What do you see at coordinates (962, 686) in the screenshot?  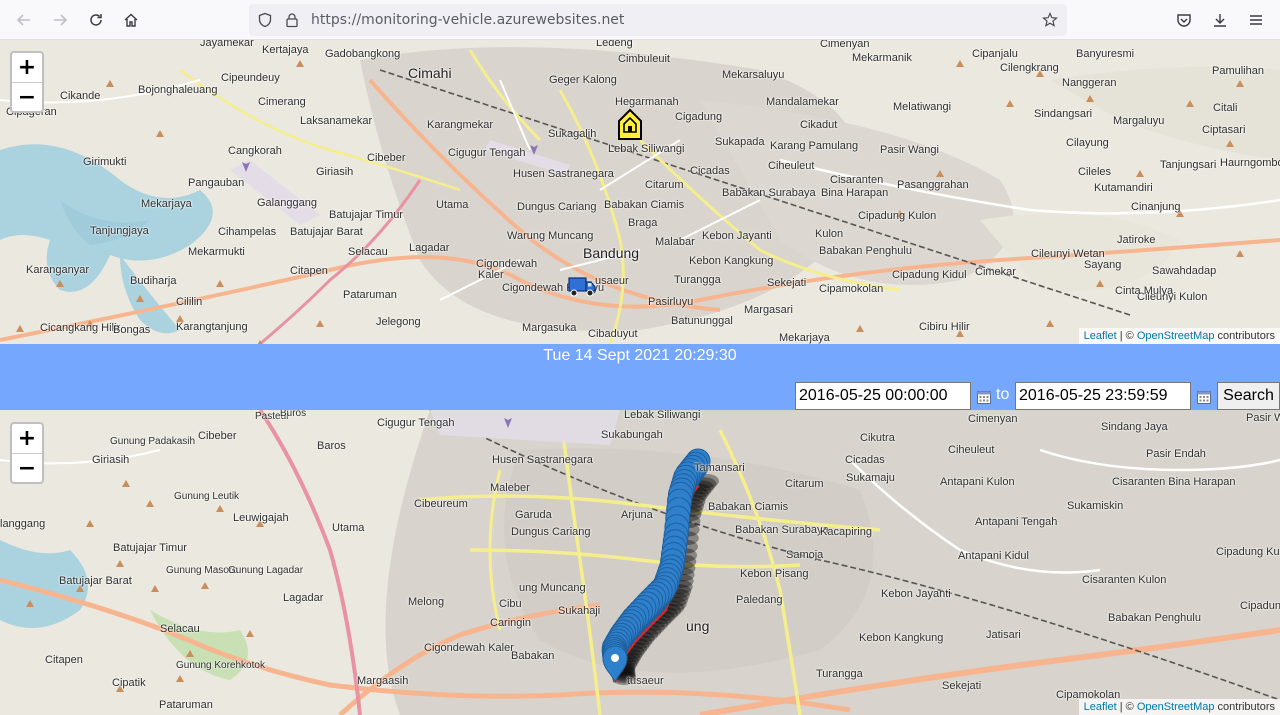 I see `place-label: Sekejati` at bounding box center [962, 686].